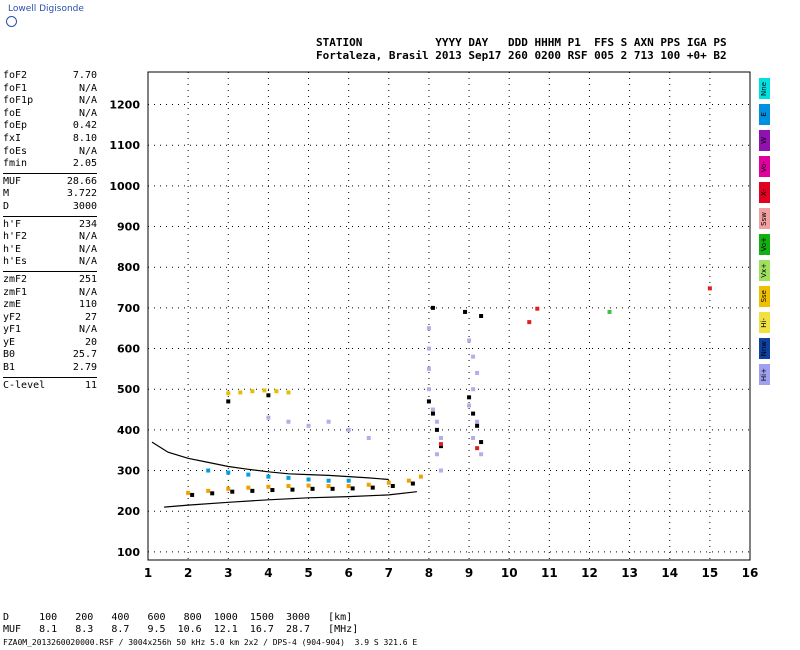  Describe the element at coordinates (764, 244) in the screenshot. I see `legend-swatch: Vo+` at that location.